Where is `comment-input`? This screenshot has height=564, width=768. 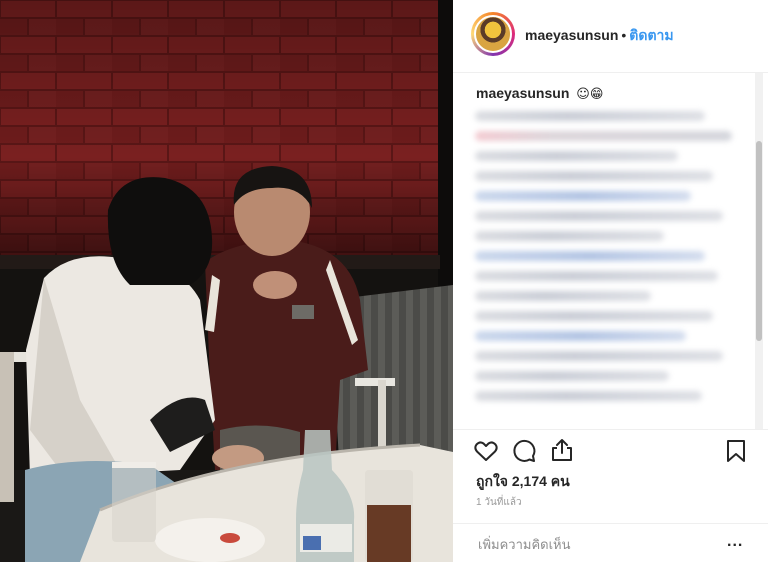 comment-input is located at coordinates (598, 544).